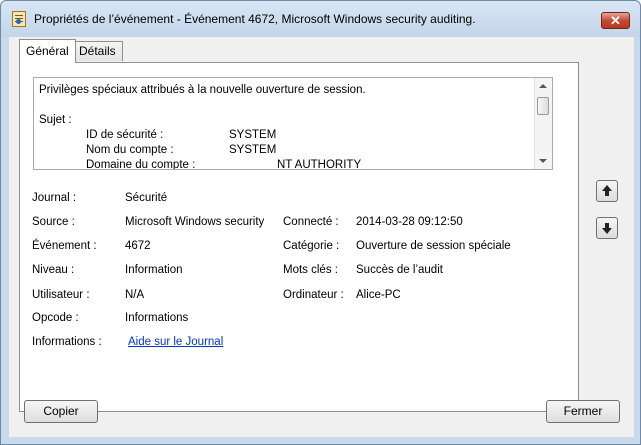 The image size is (641, 445). Describe the element at coordinates (130, 150) in the screenshot. I see `account-name-label: Nom du compte :` at that location.